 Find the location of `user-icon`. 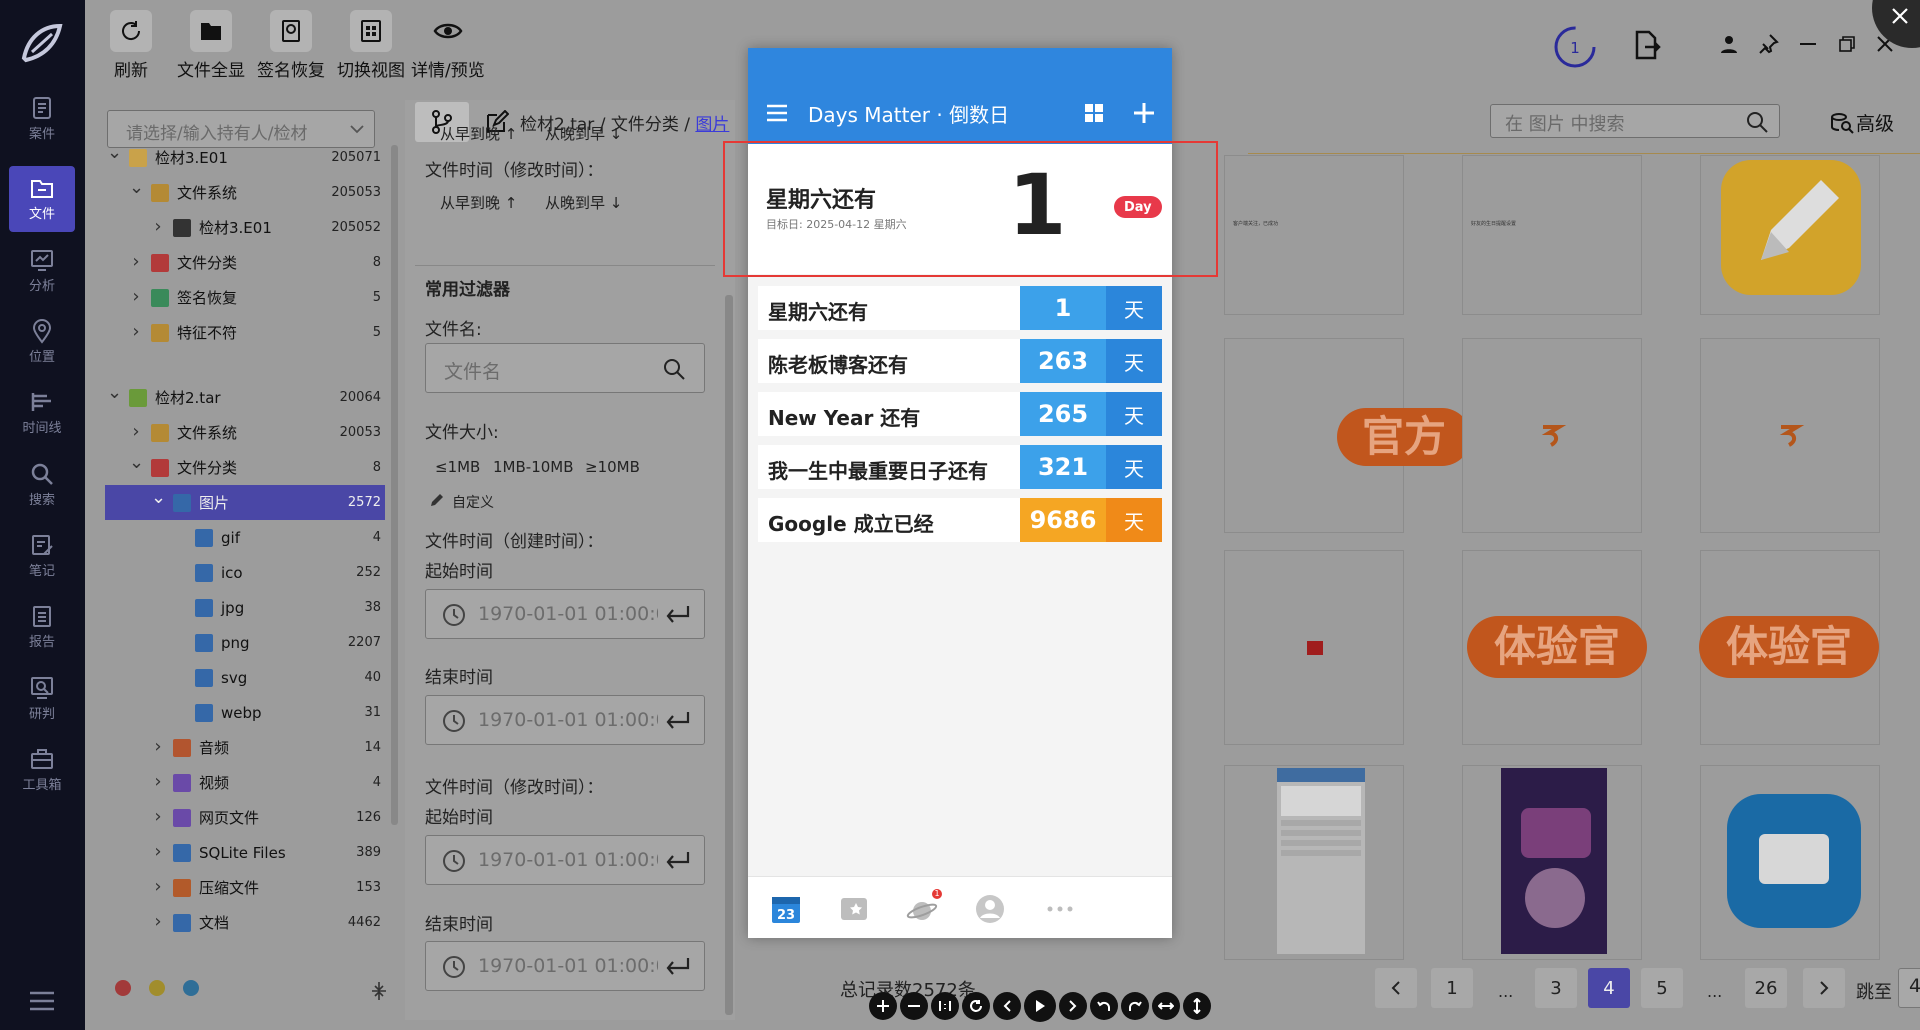

user-icon is located at coordinates (1729, 44).